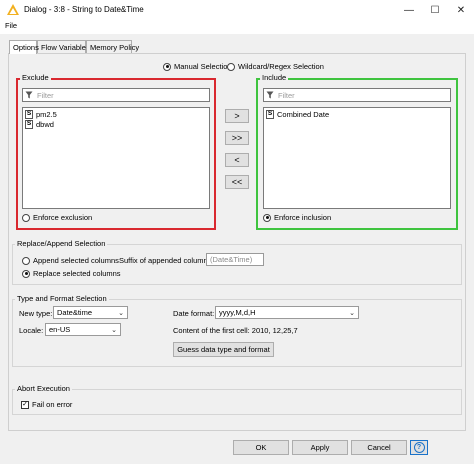 The image size is (474, 464). I want to click on menu-bar: File, so click(237, 27).